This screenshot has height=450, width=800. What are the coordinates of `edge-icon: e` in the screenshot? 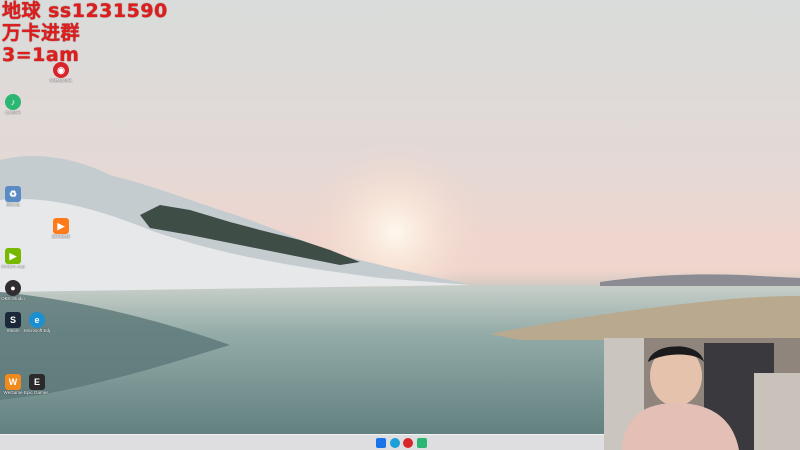 It's located at (37, 320).